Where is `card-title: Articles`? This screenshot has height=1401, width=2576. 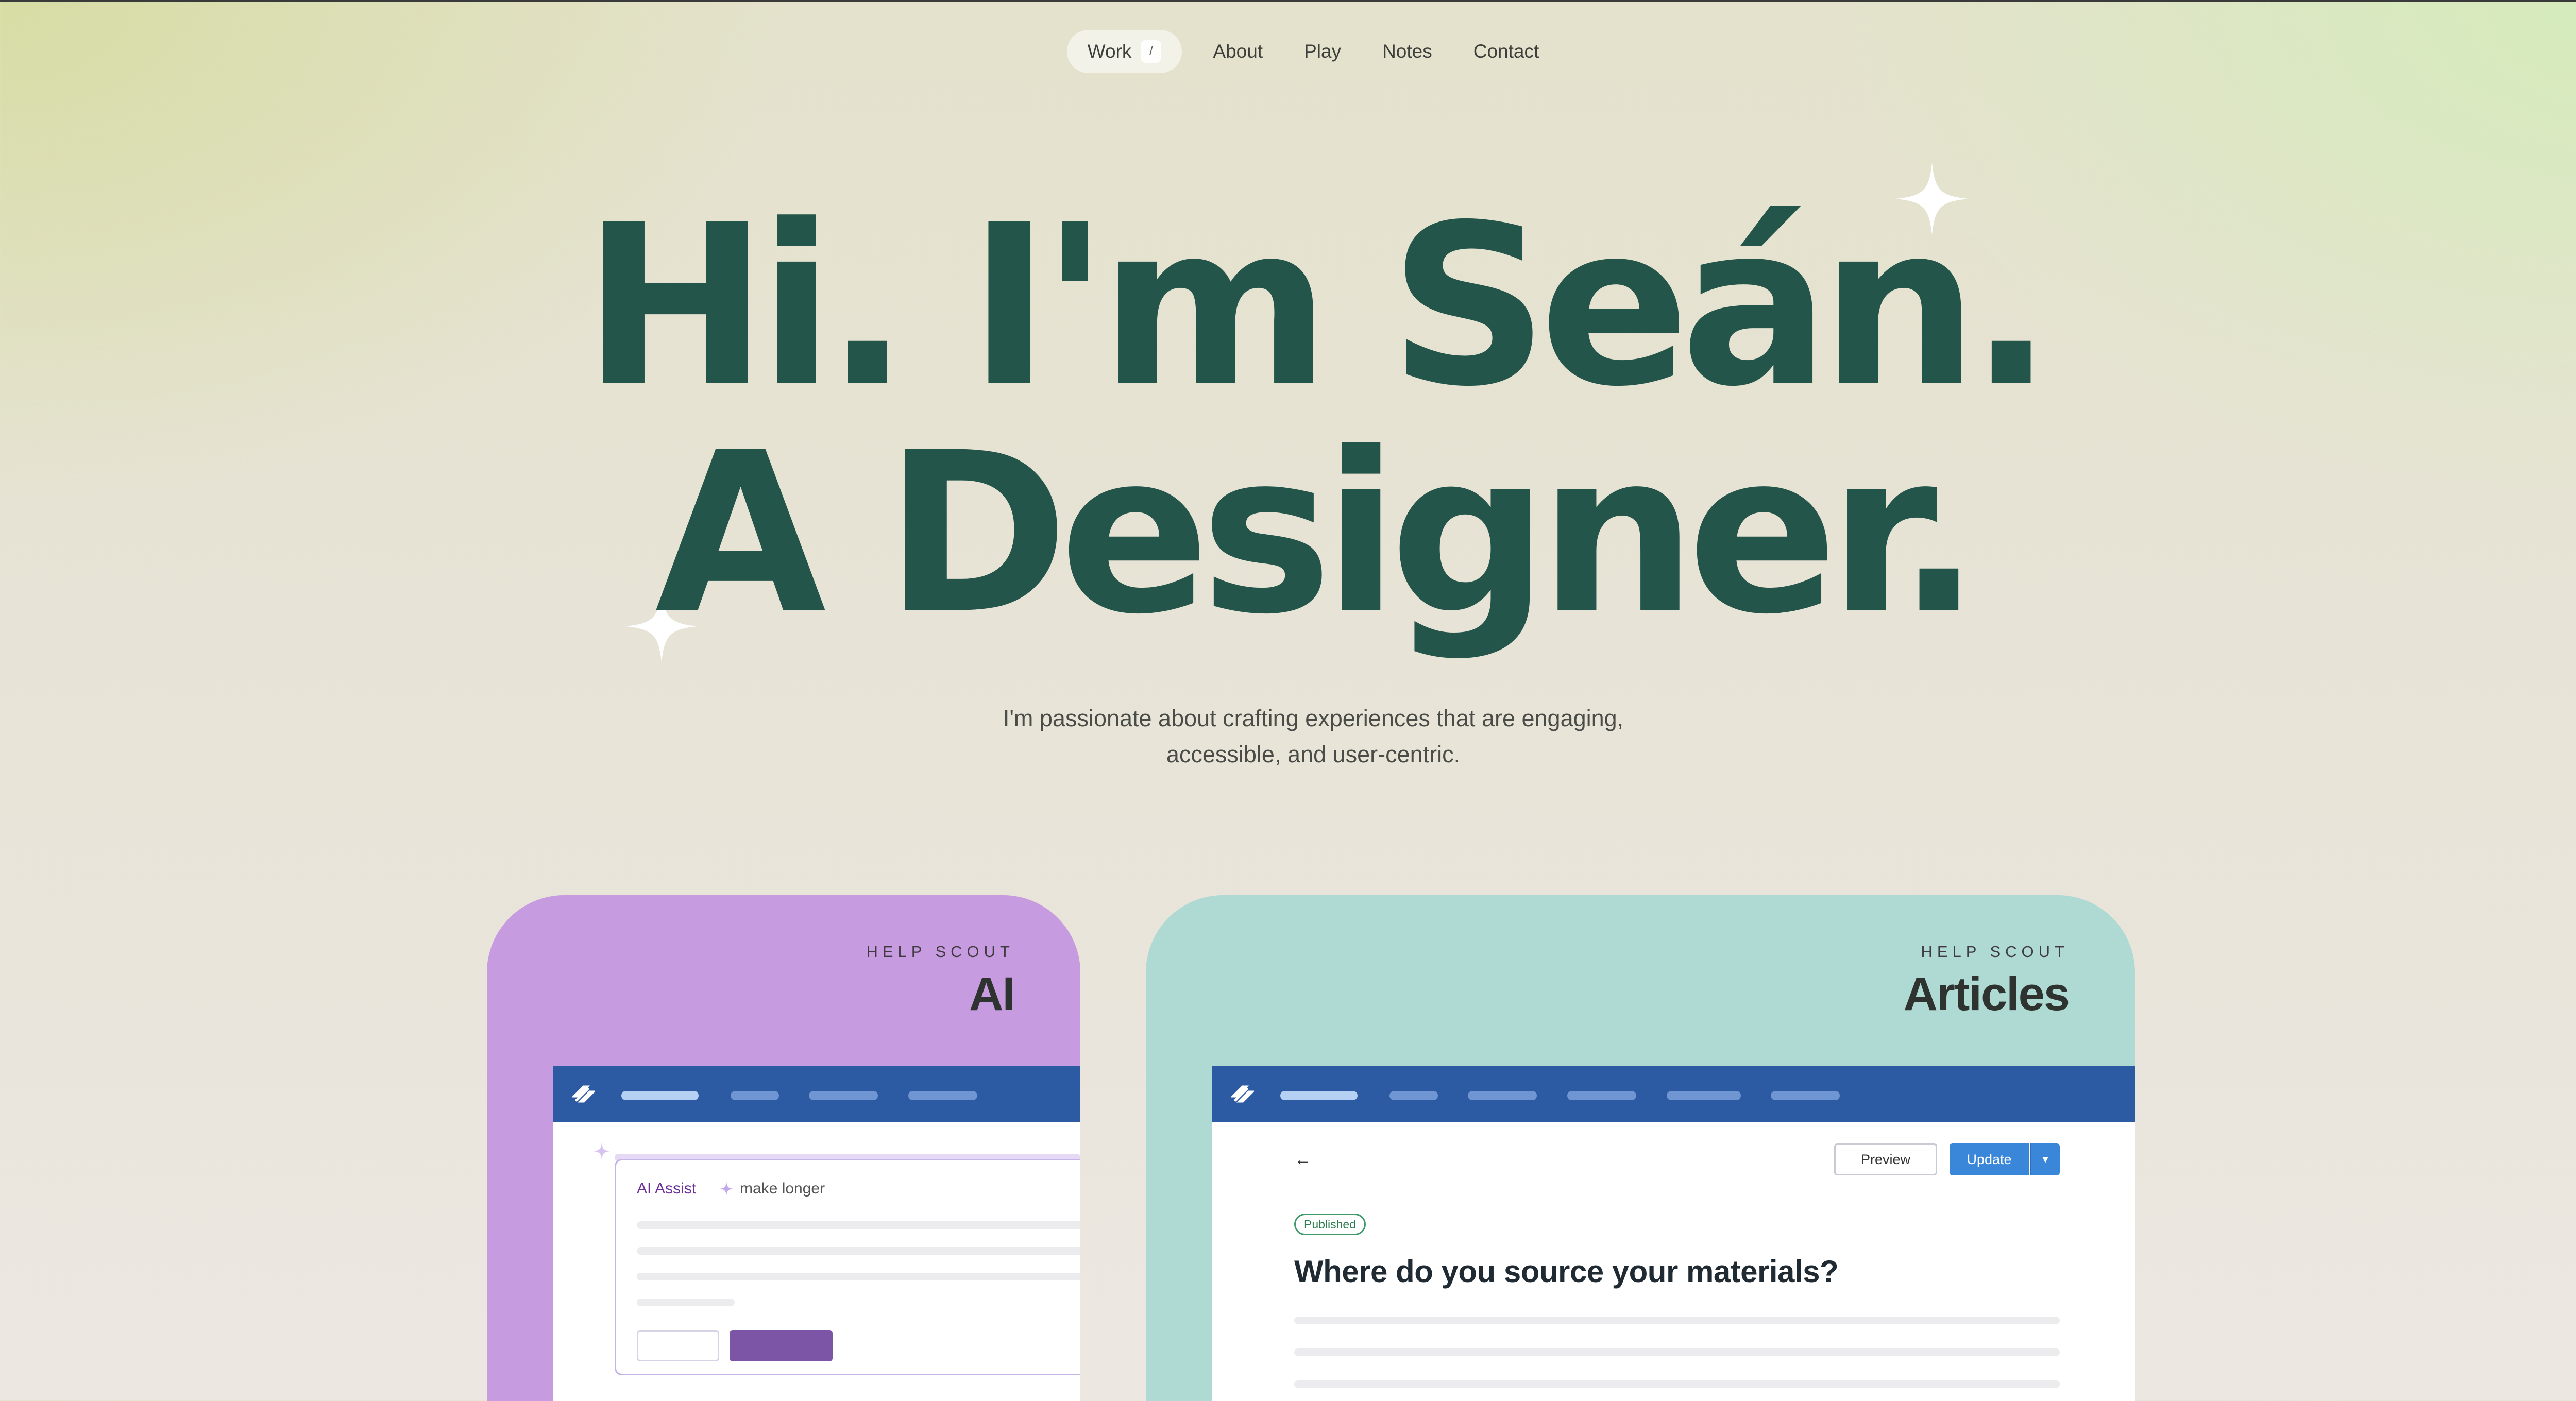 card-title: Articles is located at coordinates (1986, 994).